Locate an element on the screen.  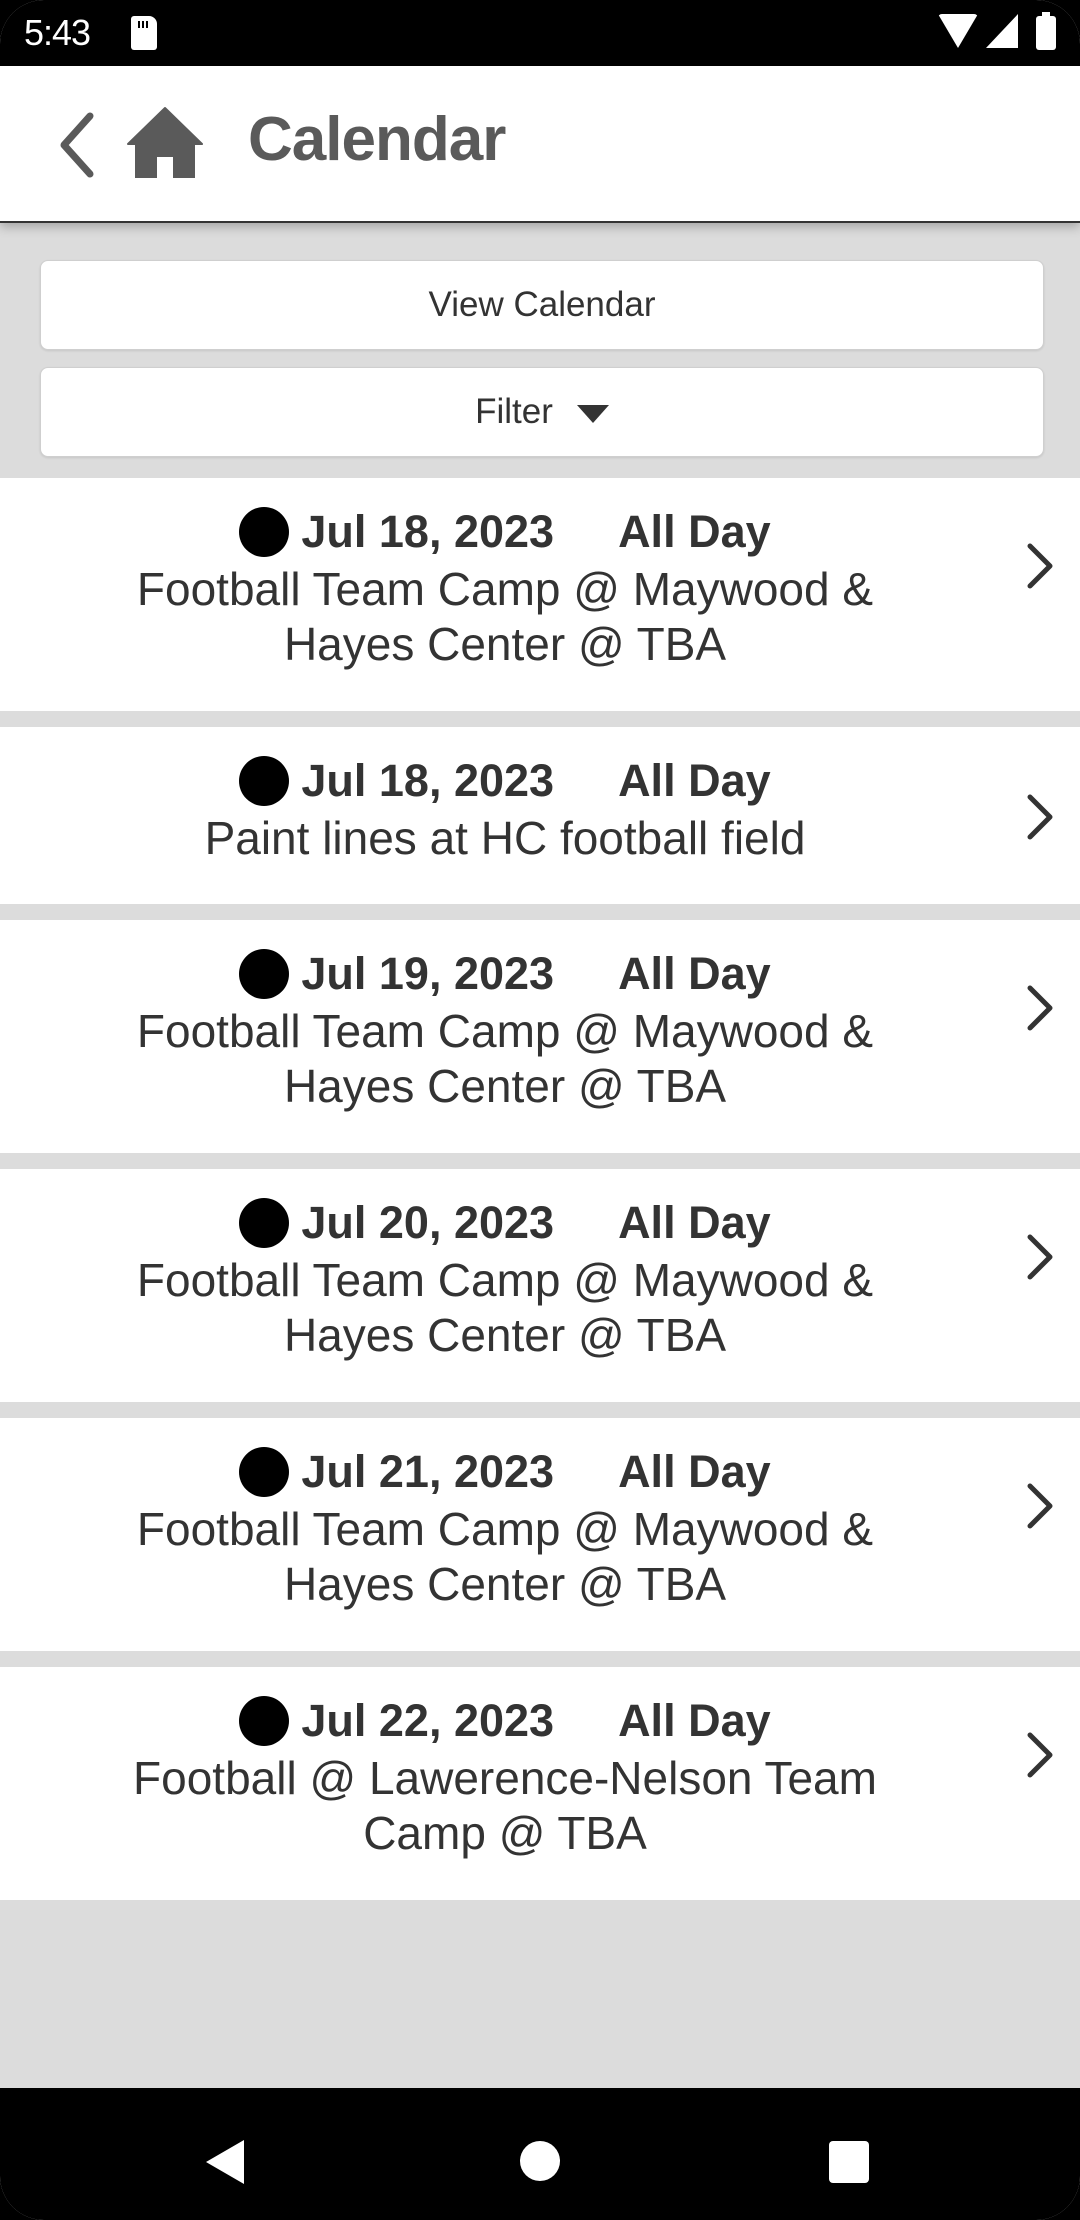
app-header: Calendar is located at coordinates (540, 144).